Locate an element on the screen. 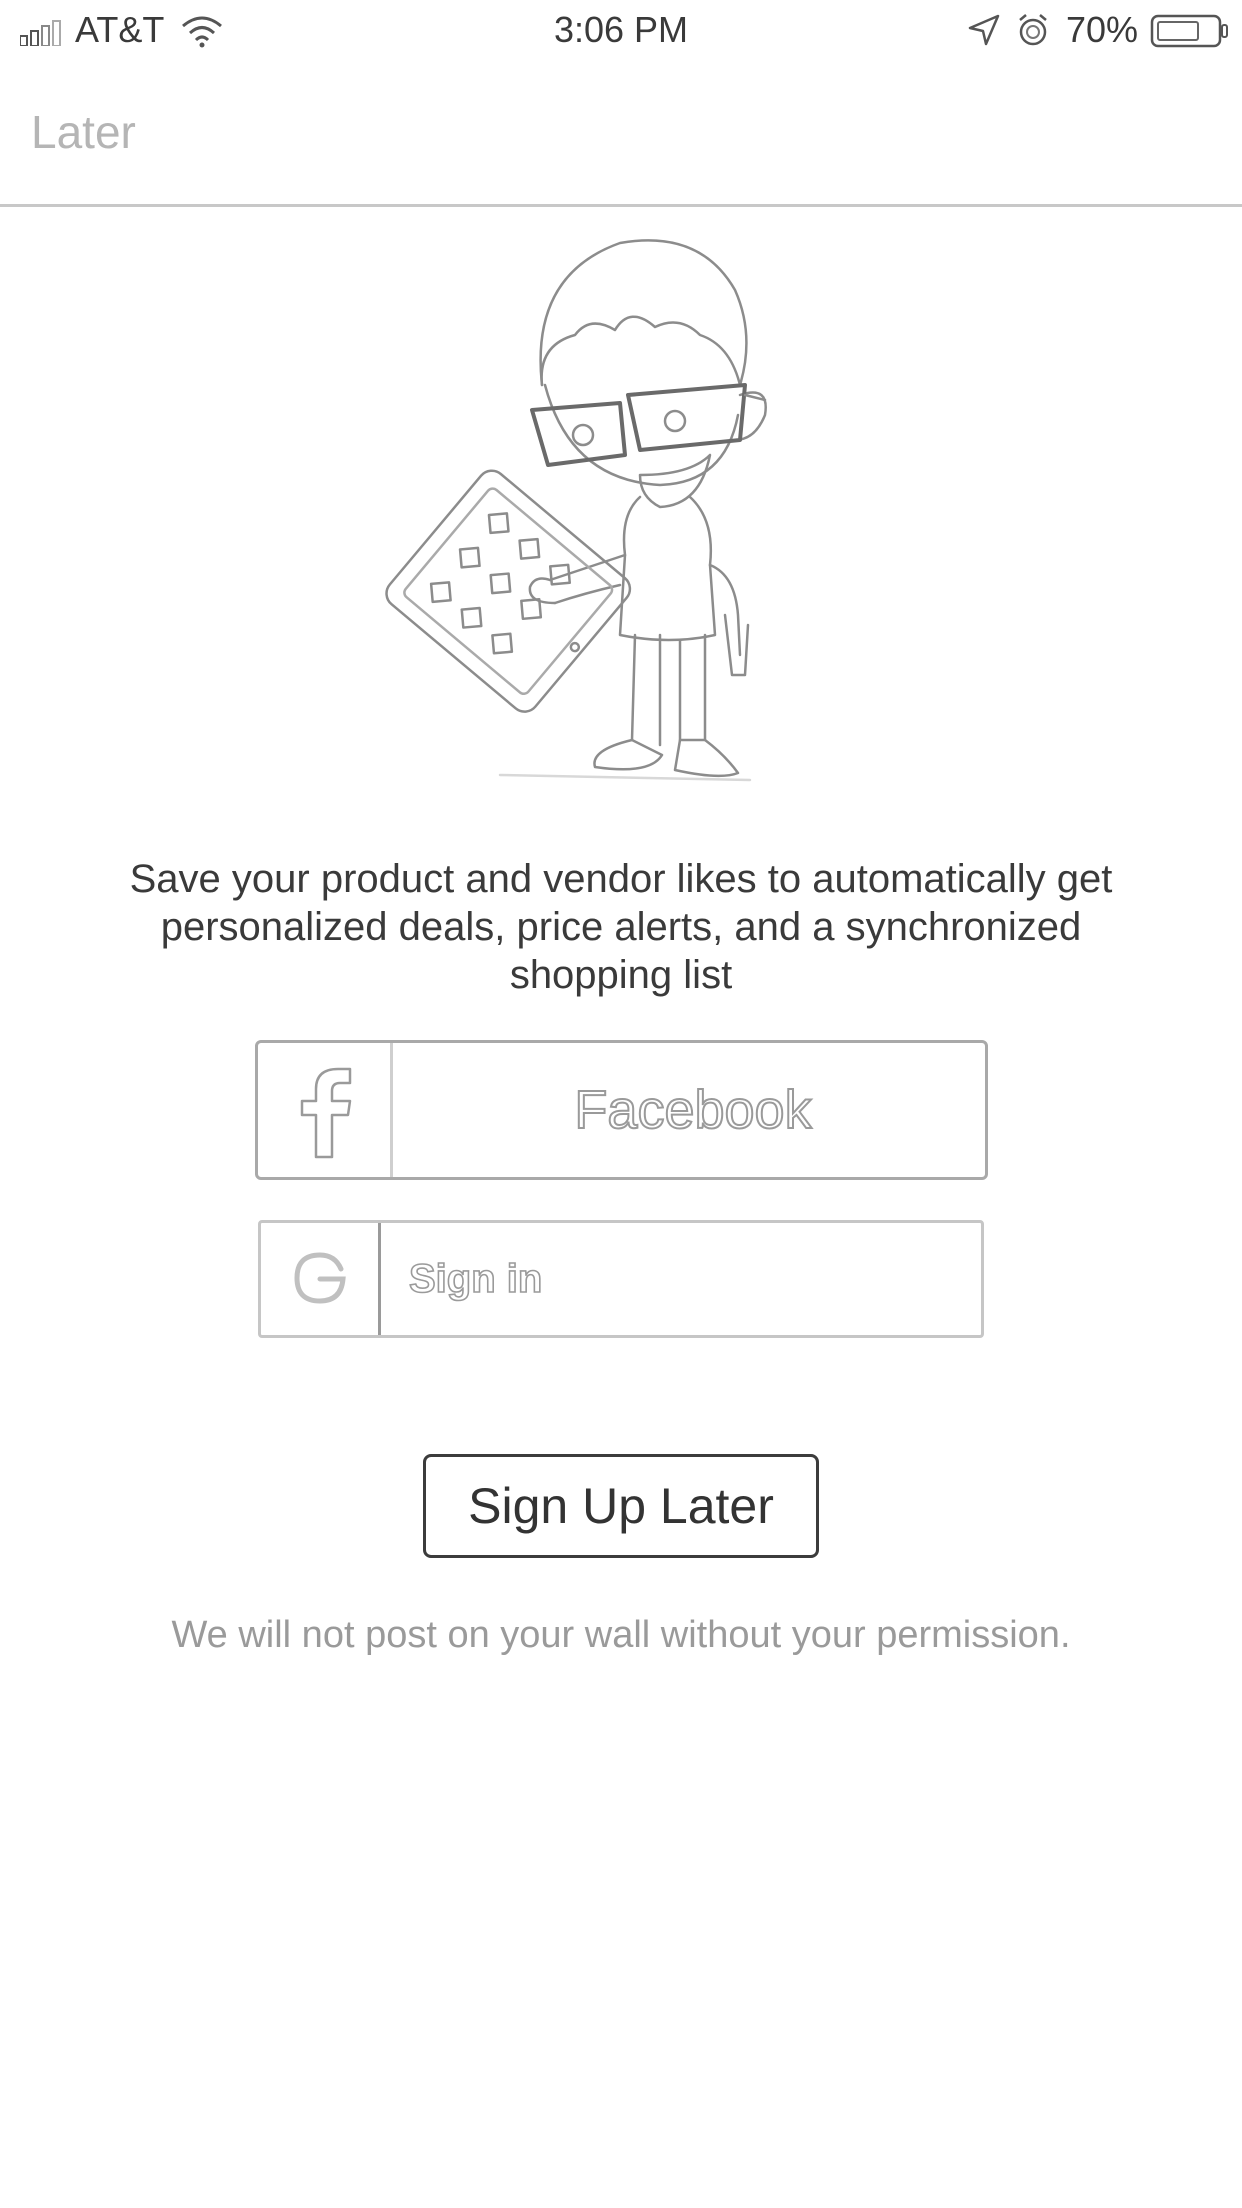 The image size is (1242, 2208). later-nav-button: Later is located at coordinates (83, 132).